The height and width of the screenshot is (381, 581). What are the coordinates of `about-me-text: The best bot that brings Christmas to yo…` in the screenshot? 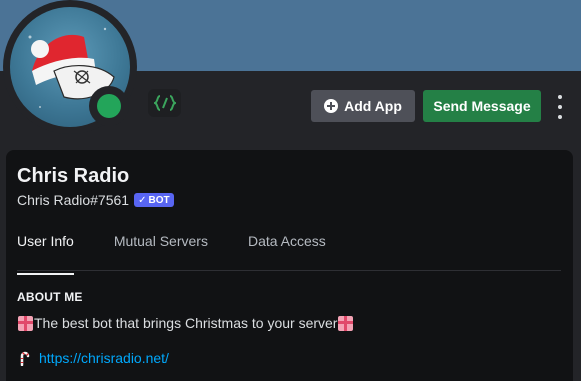 It's located at (186, 323).